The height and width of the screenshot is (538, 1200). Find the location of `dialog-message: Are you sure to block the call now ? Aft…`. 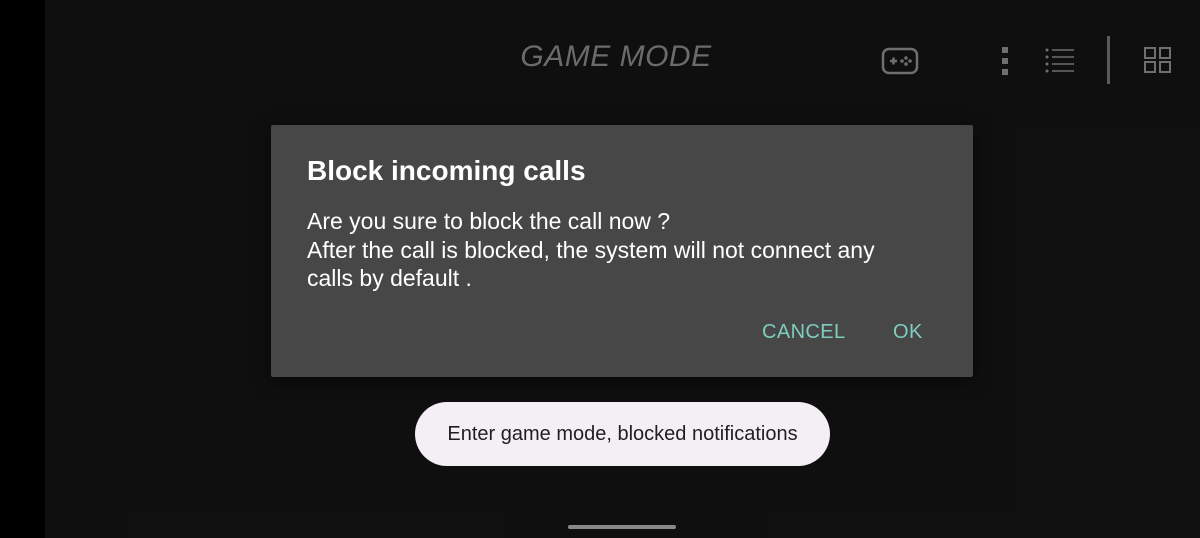

dialog-message: Are you sure to block the call now ? Aft… is located at coordinates (627, 250).